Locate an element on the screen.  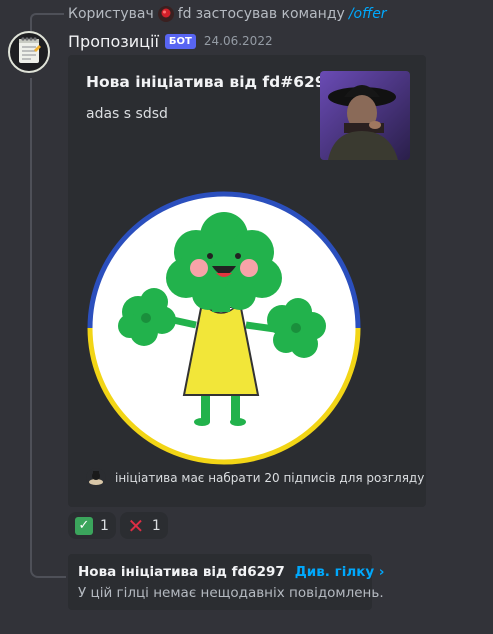
author-name: Пропозиції is located at coordinates (113, 41).